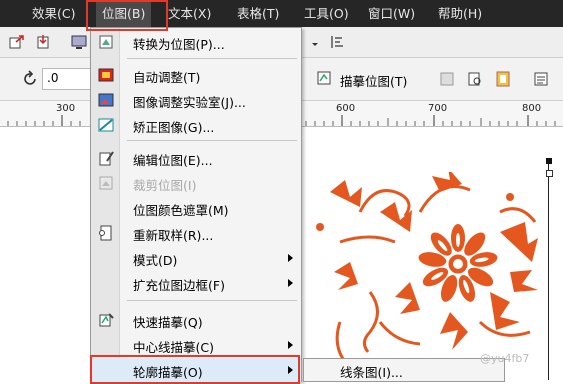  I want to click on rotation-input: .0, so click(67, 79).